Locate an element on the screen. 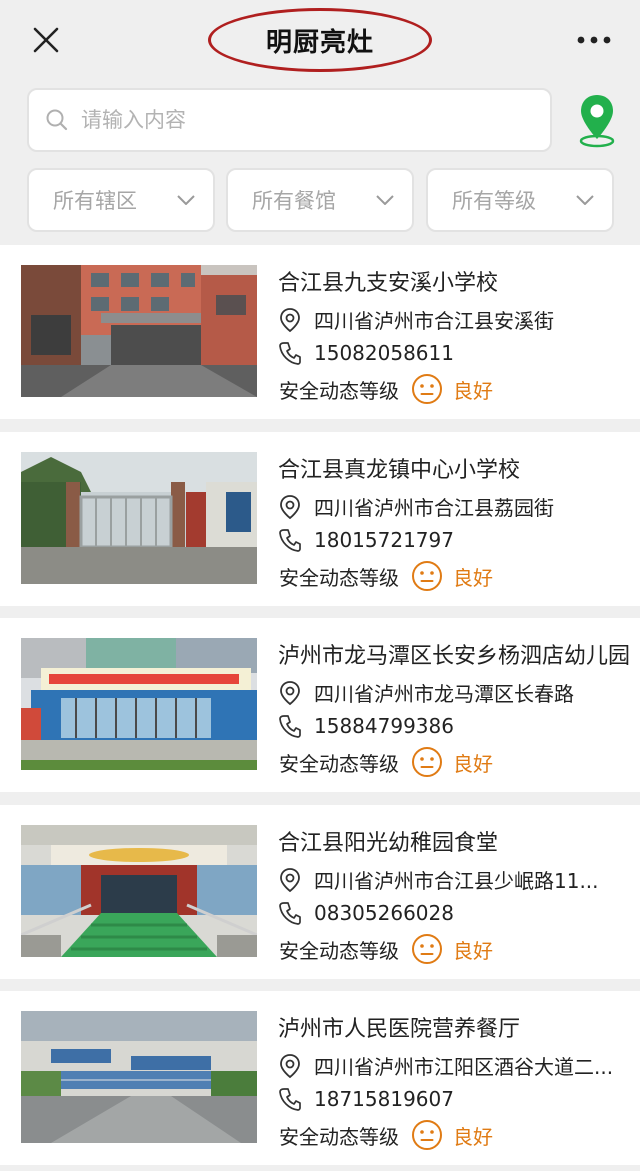  restaurant-filter: 所有餐馆 is located at coordinates (320, 200).